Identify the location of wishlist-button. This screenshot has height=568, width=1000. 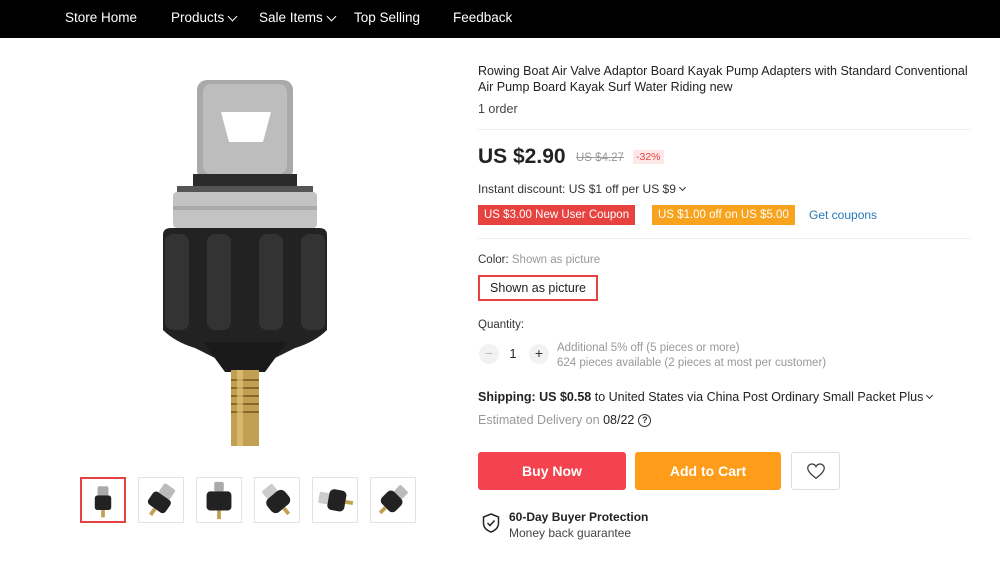
(815, 471).